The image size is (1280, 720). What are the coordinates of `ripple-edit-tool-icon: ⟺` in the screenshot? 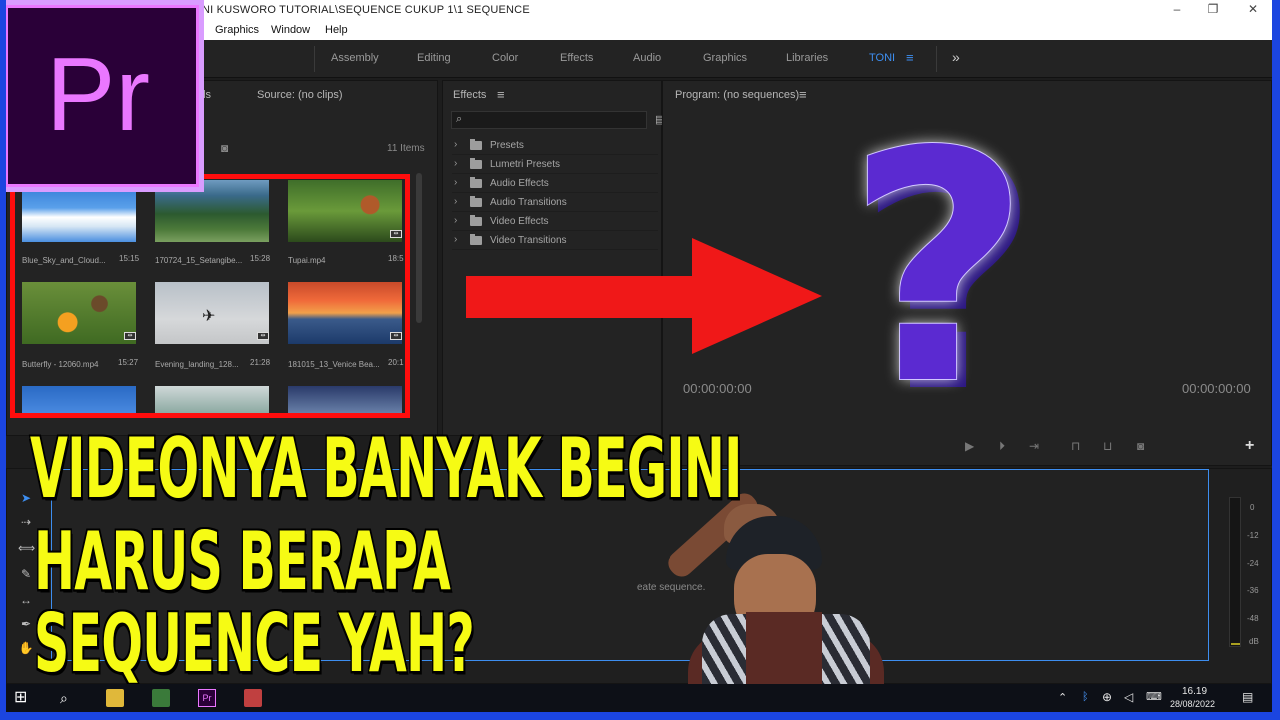 It's located at (26, 548).